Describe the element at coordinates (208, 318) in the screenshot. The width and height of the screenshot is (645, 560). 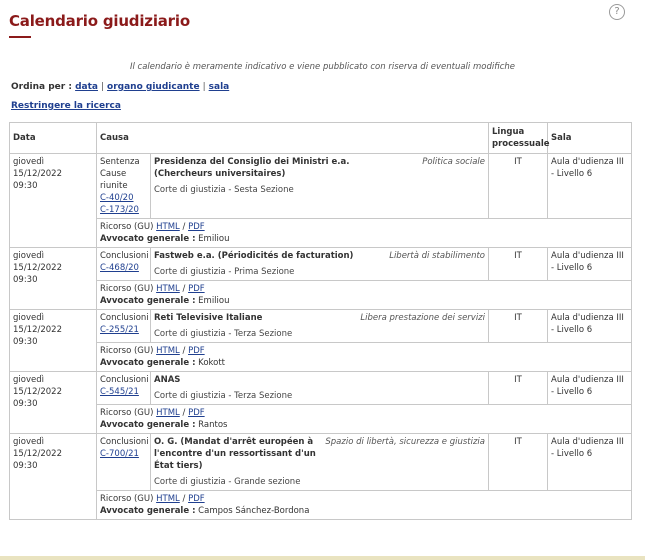
I see `case-parties: Reti Televisive Italiane` at that location.